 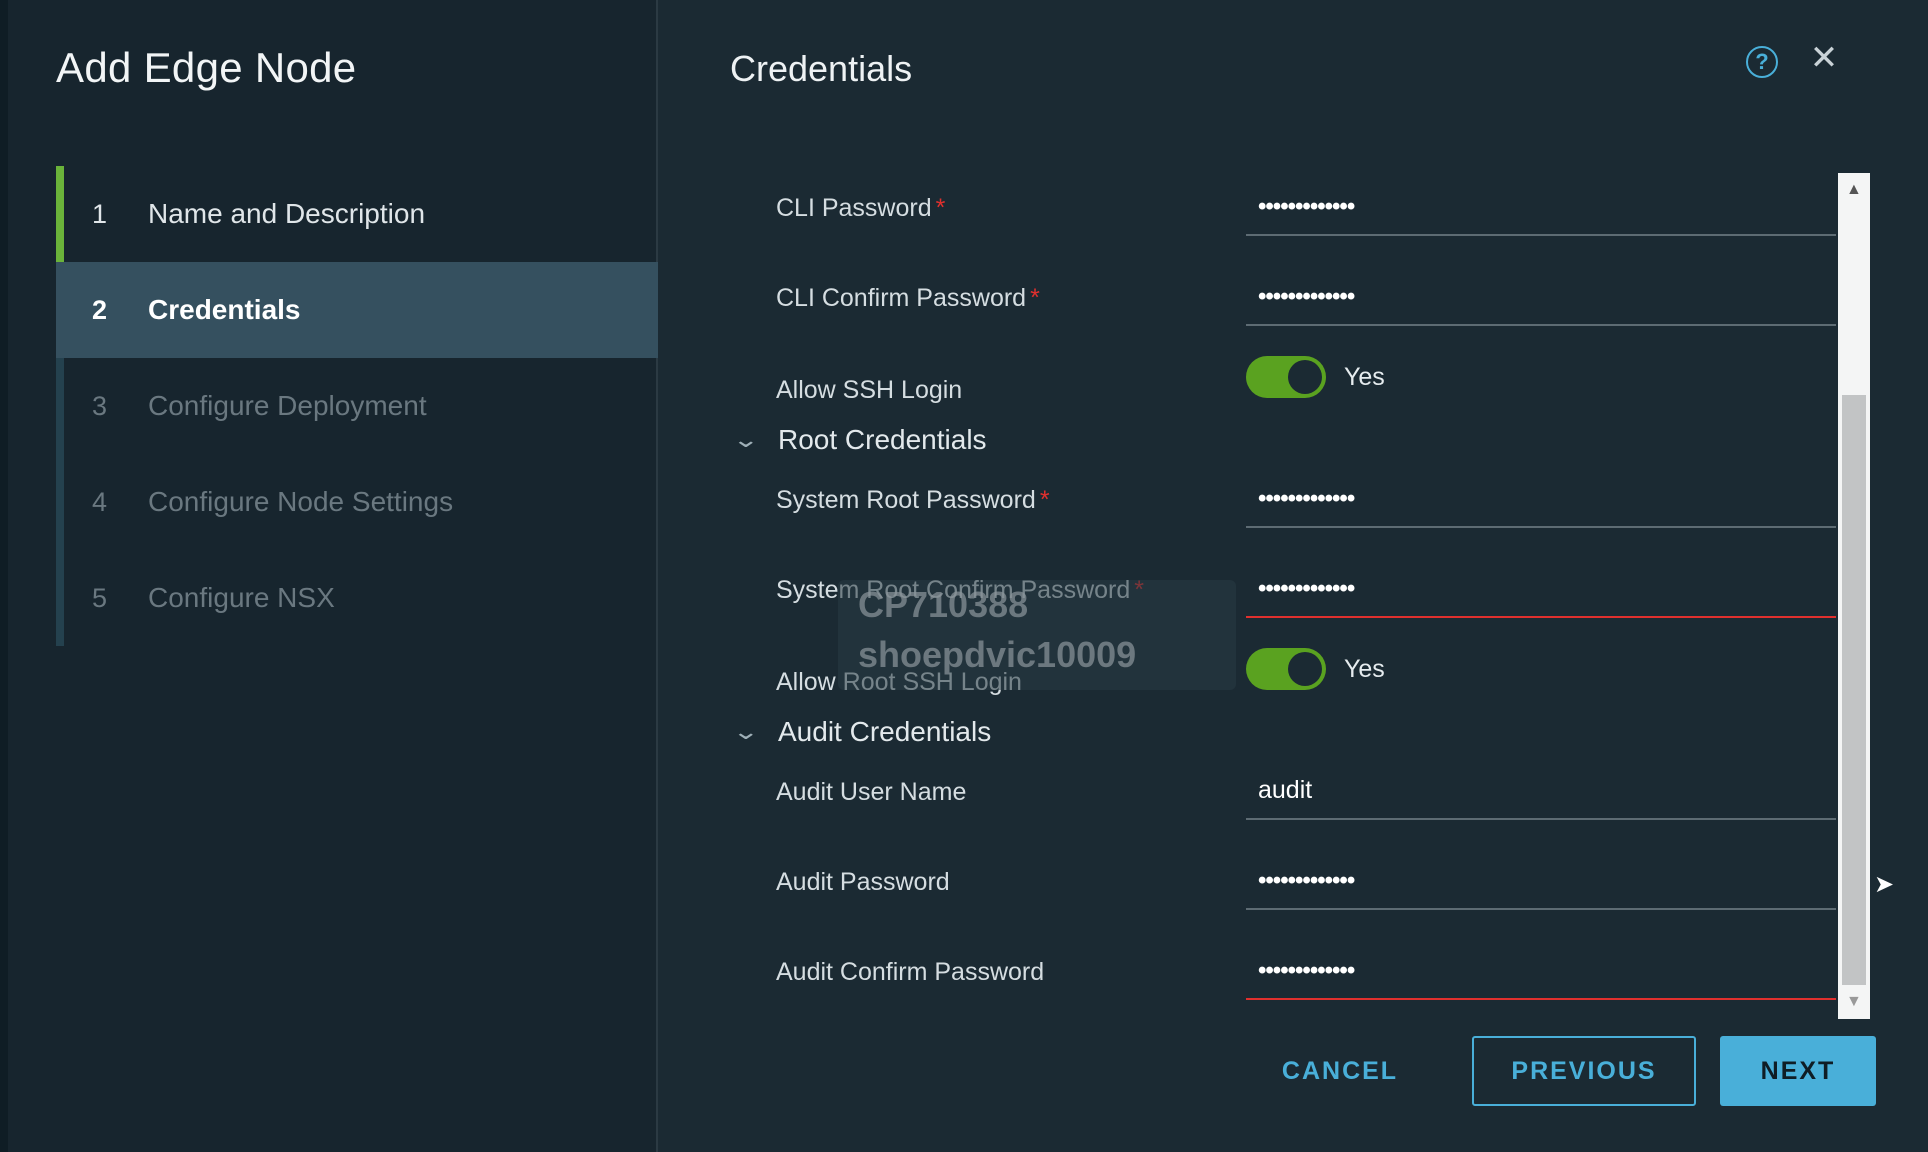 What do you see at coordinates (100, 405) in the screenshot?
I see `step-number: 3` at bounding box center [100, 405].